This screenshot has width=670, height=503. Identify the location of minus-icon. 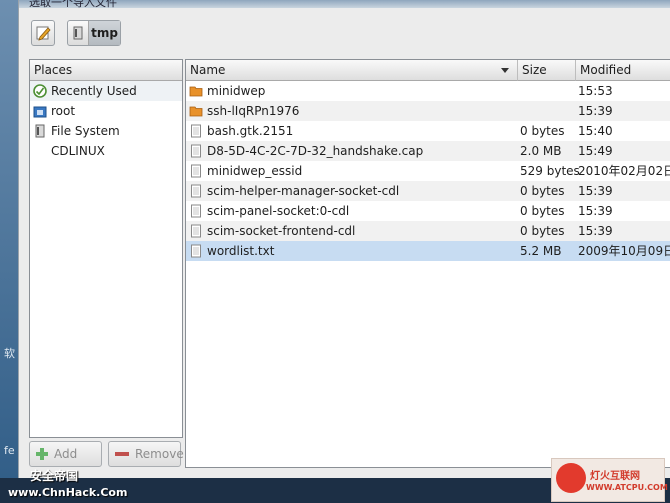
(122, 454).